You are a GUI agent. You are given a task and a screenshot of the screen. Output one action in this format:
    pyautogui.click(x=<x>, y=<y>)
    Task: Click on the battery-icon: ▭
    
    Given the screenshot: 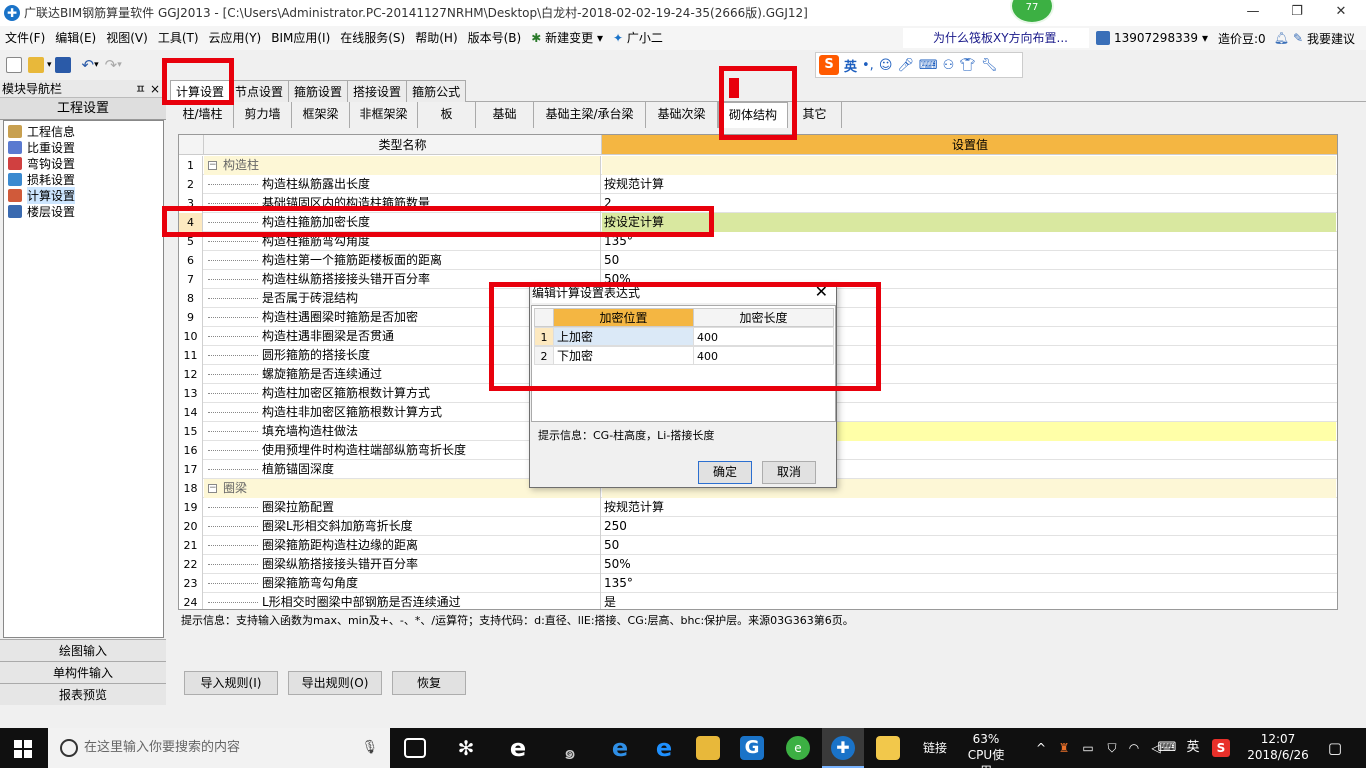 What is the action you would take?
    pyautogui.click(x=1088, y=748)
    